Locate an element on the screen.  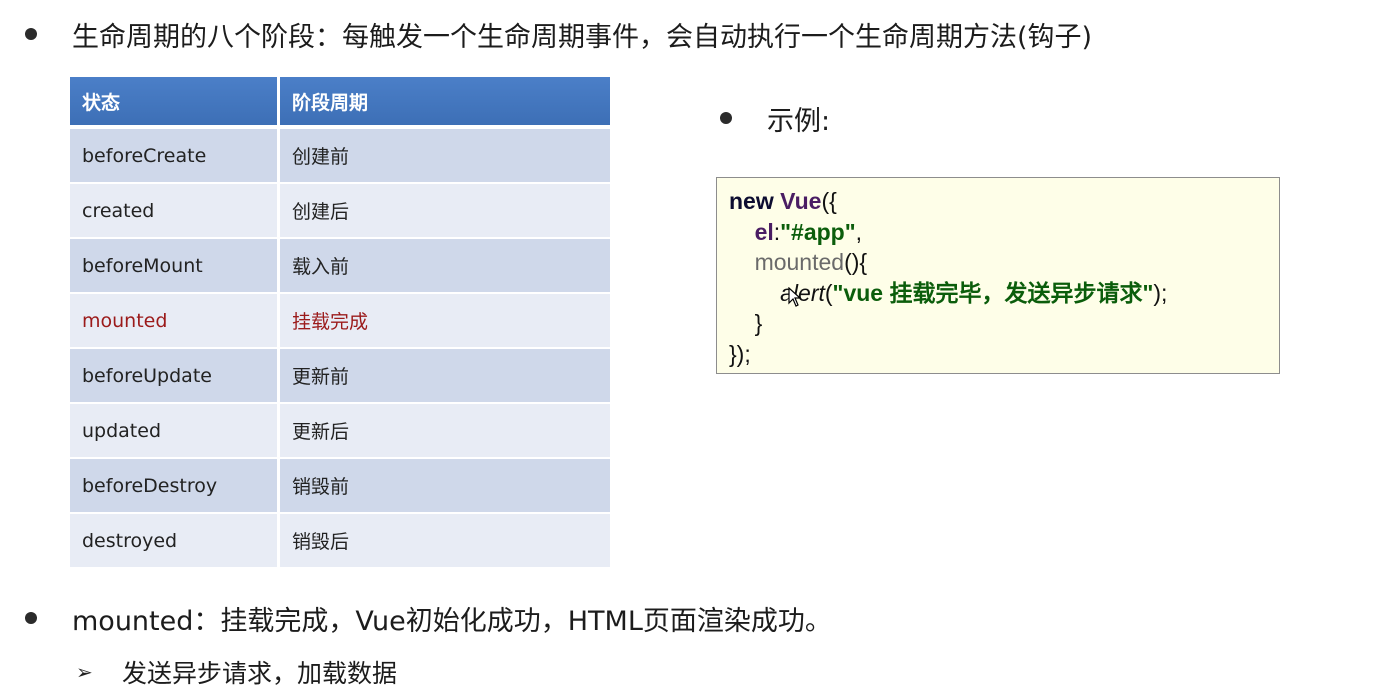
mouse-cursor-icon is located at coordinates (795, 297).